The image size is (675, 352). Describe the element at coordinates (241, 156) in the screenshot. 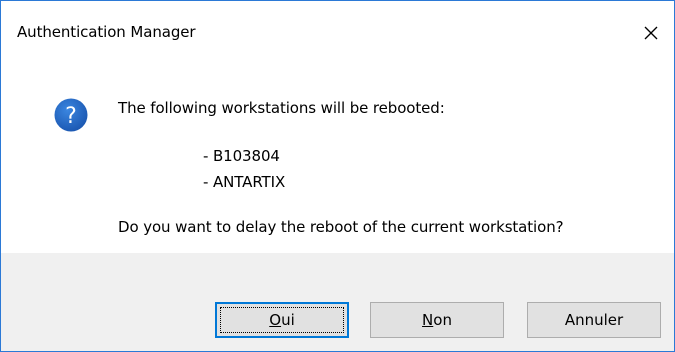

I see `workstation-item: - B103804` at that location.